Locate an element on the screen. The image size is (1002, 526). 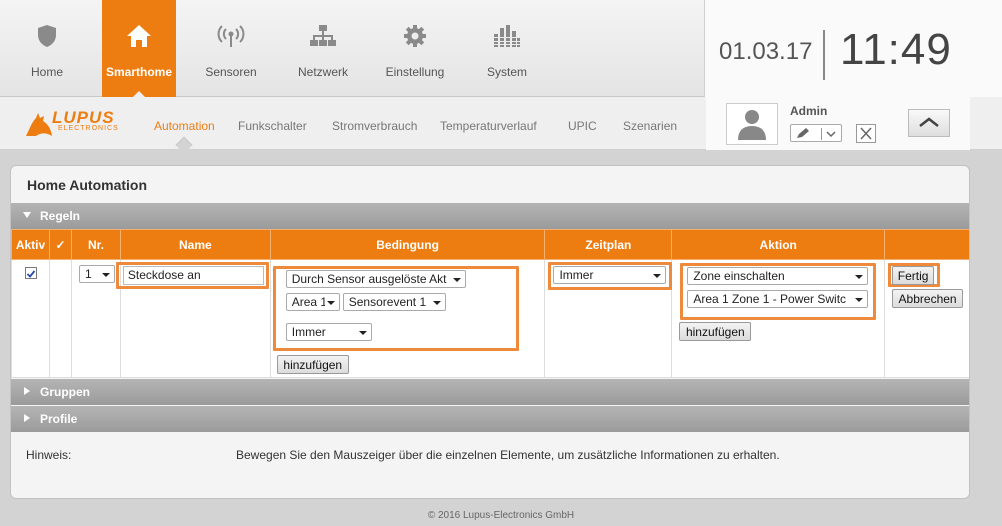
pencil-icon is located at coordinates (803, 133).